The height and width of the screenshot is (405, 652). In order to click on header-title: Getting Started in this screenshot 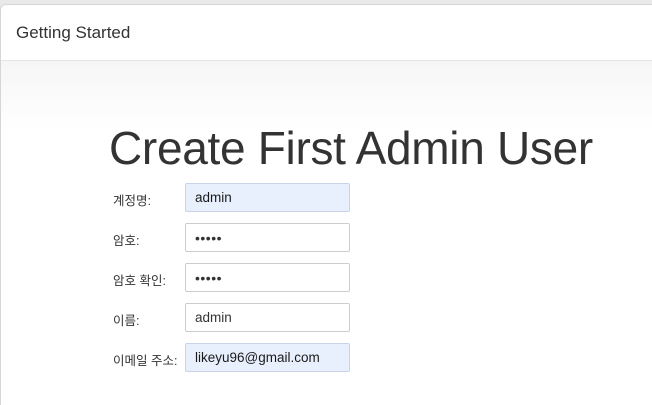, I will do `click(73, 32)`.